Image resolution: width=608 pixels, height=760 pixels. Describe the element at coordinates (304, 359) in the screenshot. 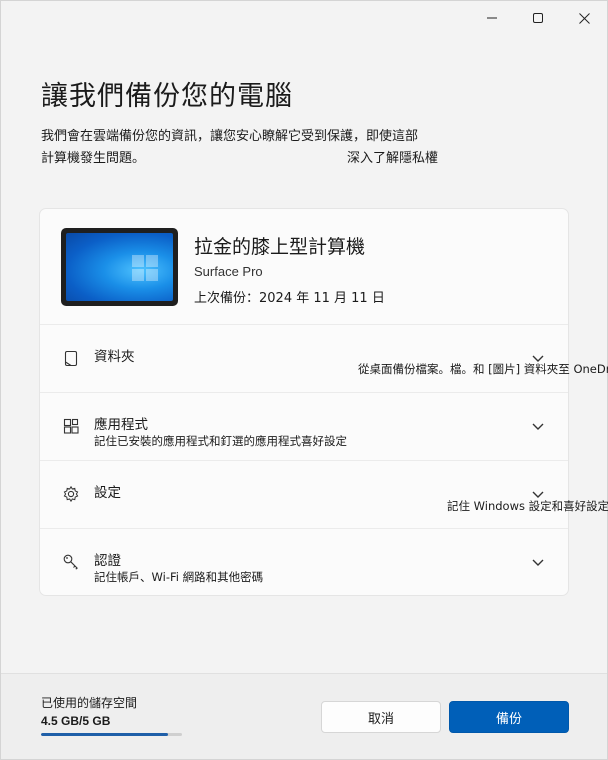

I see `backup-item-folders: 資料夾` at that location.